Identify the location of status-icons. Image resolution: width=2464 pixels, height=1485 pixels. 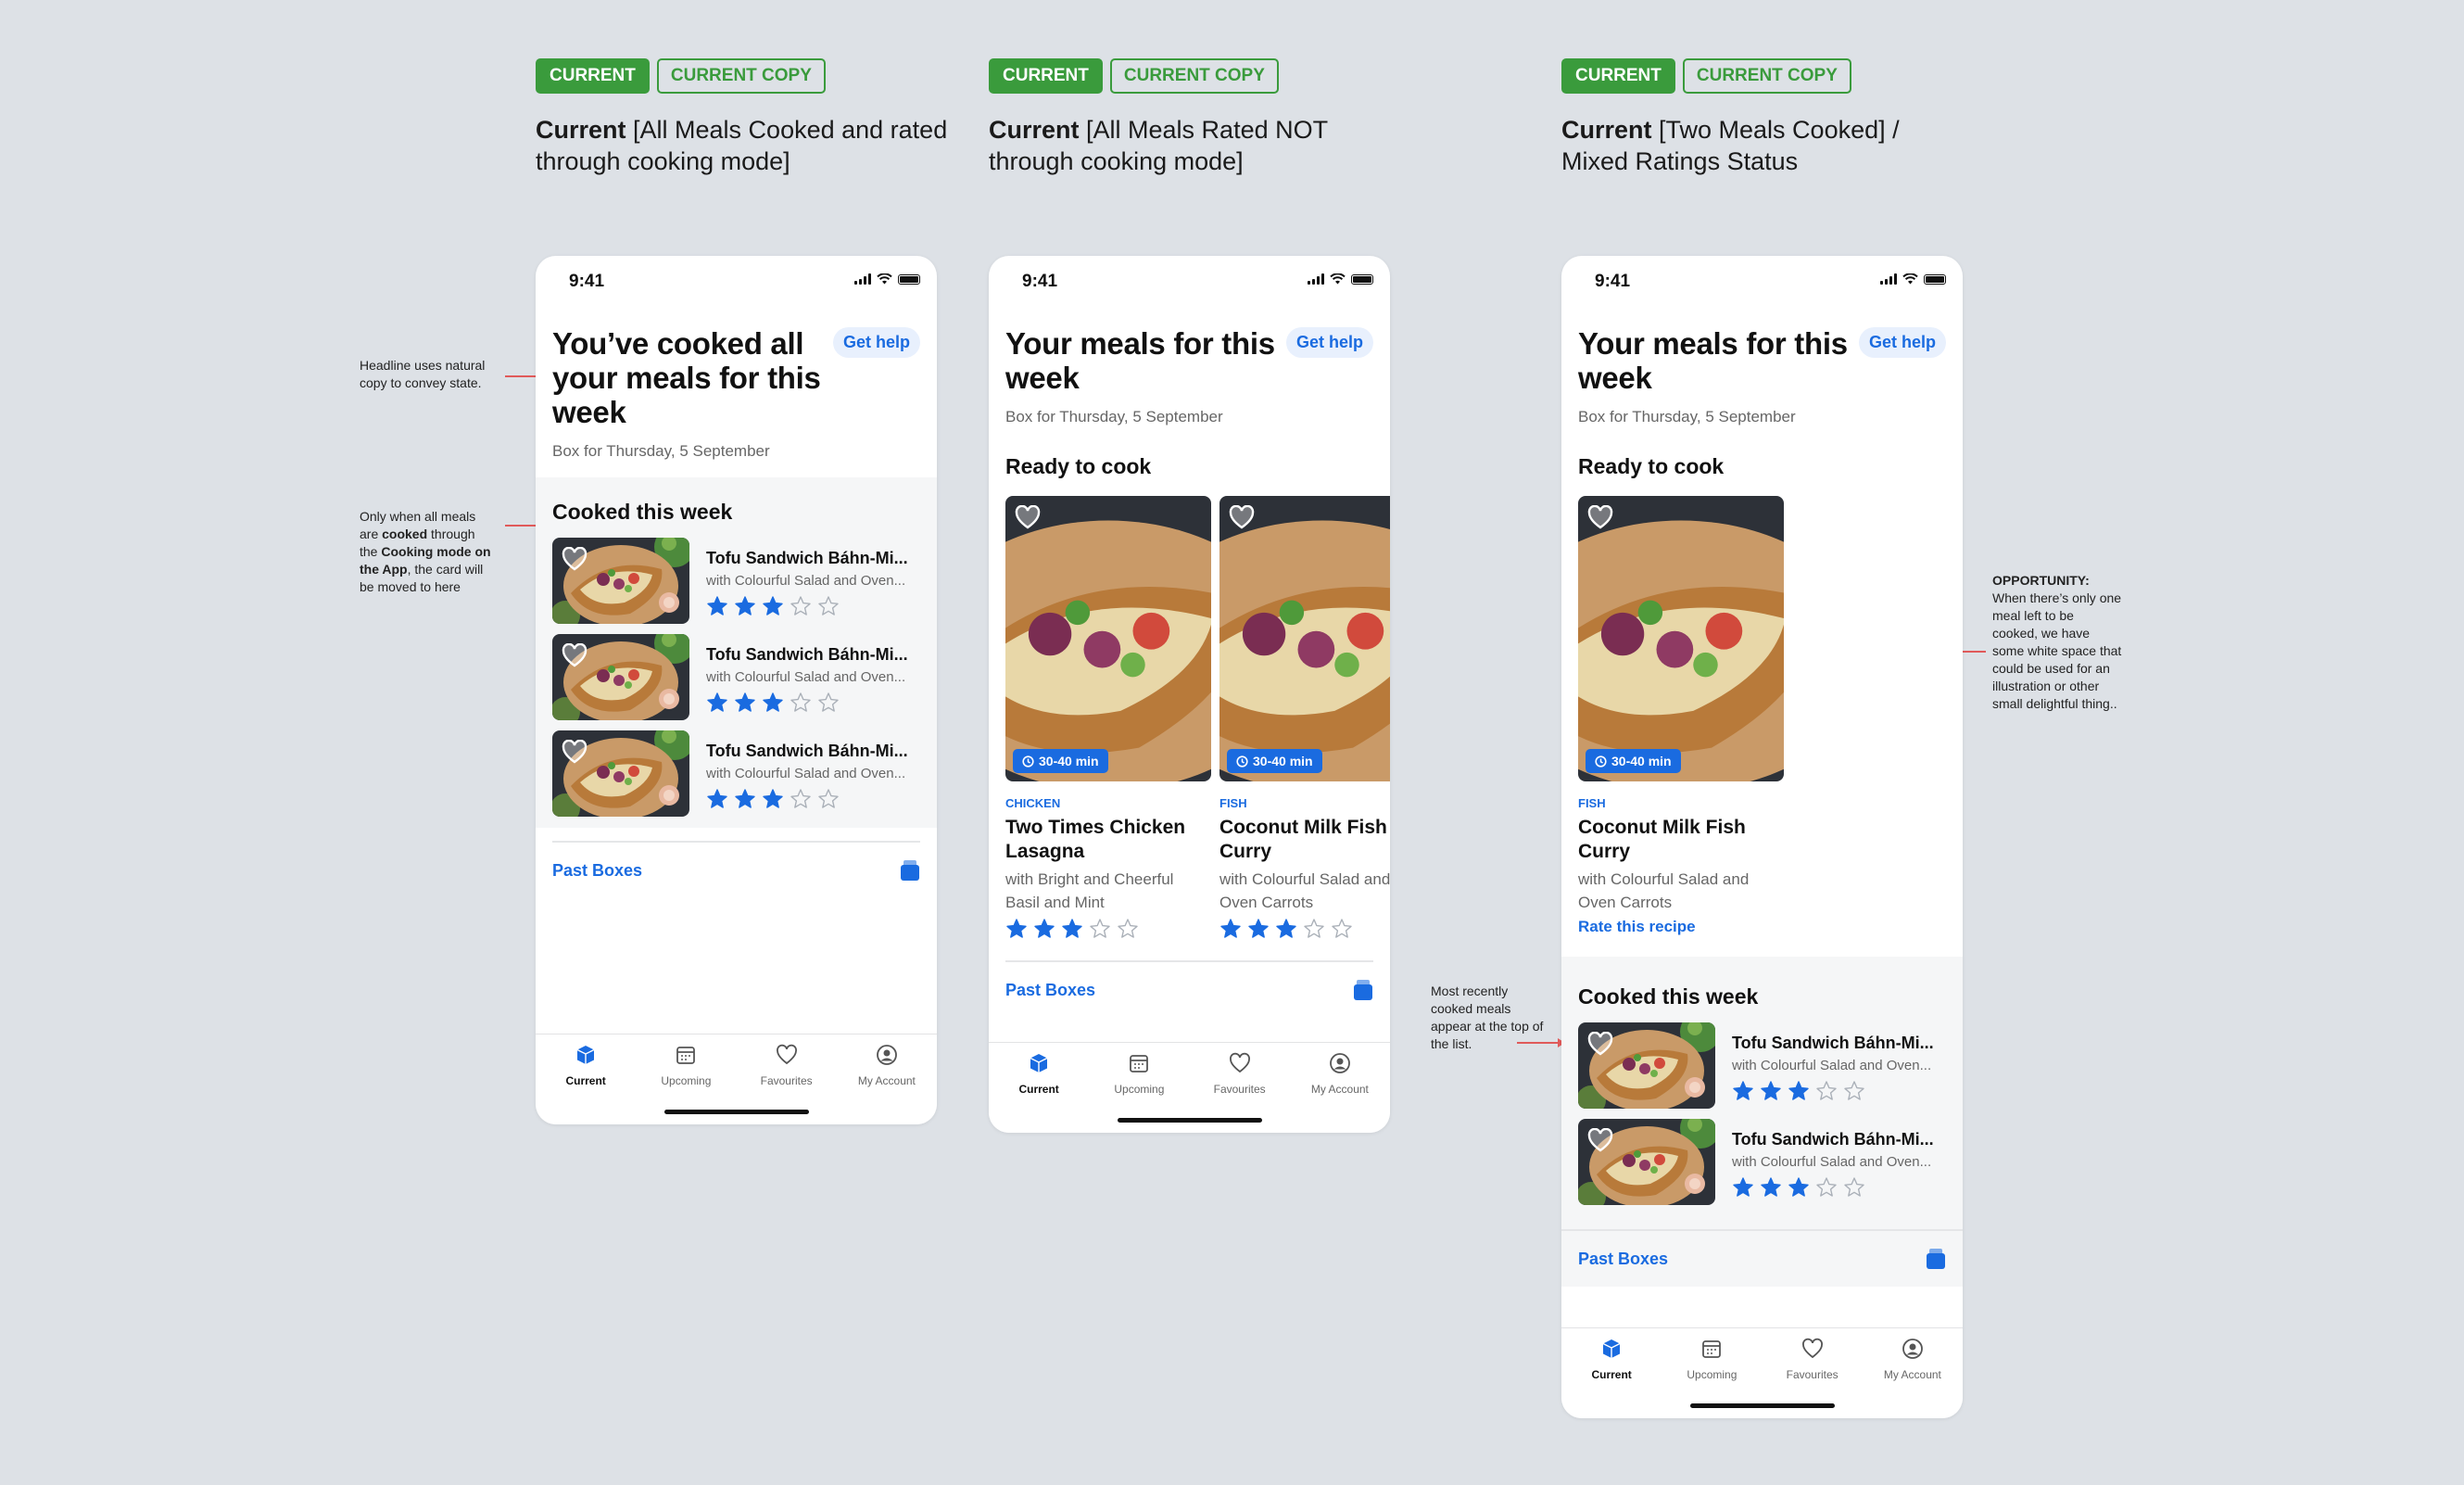
(1913, 279).